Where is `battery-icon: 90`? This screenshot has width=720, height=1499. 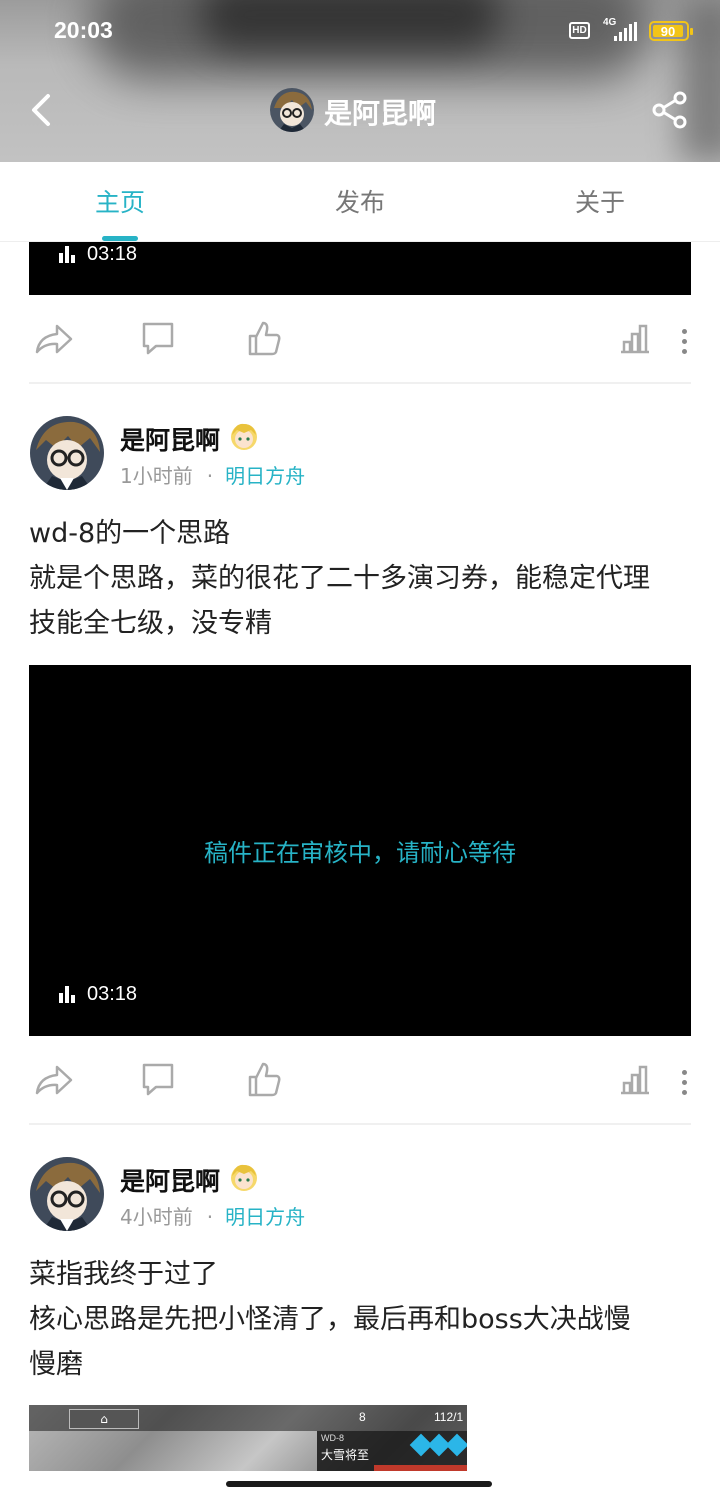
battery-icon: 90 is located at coordinates (671, 31).